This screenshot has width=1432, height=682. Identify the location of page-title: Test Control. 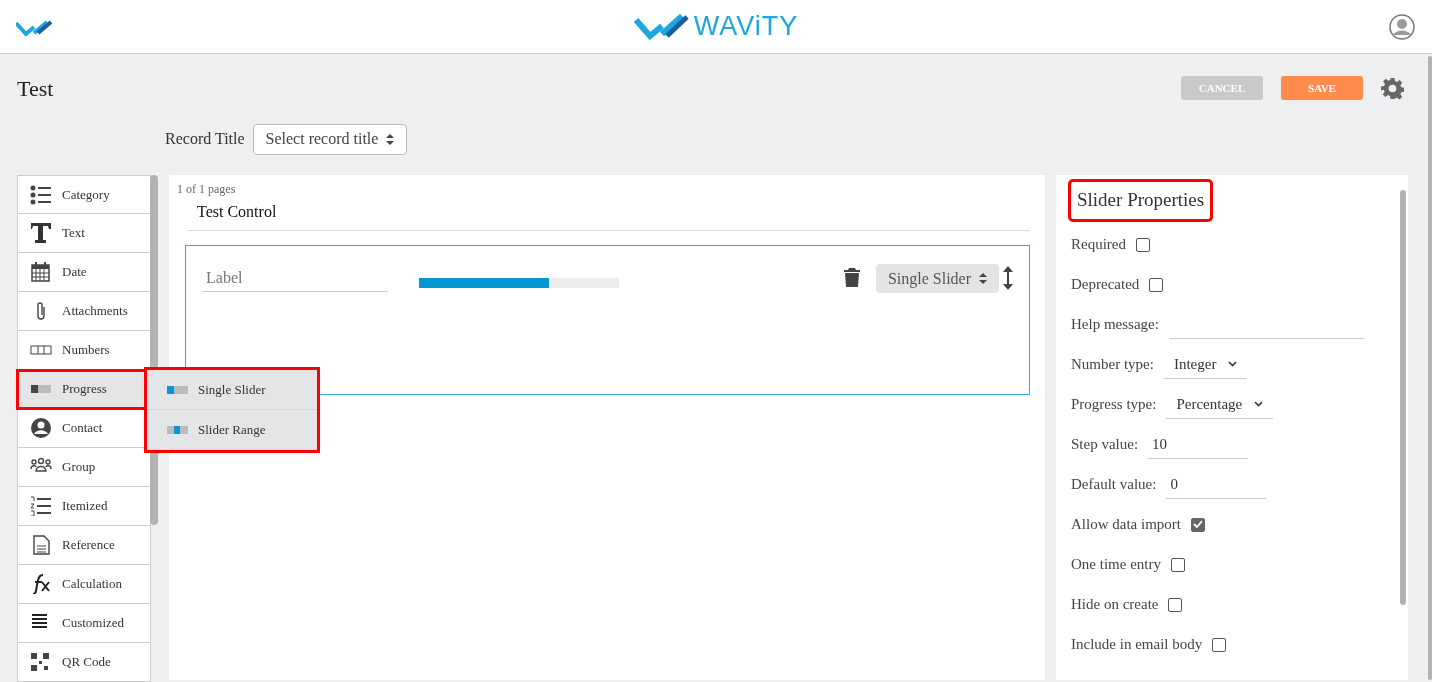
(608, 214).